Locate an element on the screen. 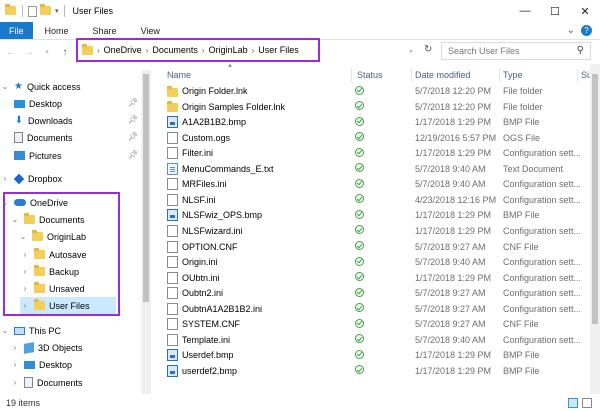  address-dropdown-icon: ⌄ is located at coordinates (411, 50).